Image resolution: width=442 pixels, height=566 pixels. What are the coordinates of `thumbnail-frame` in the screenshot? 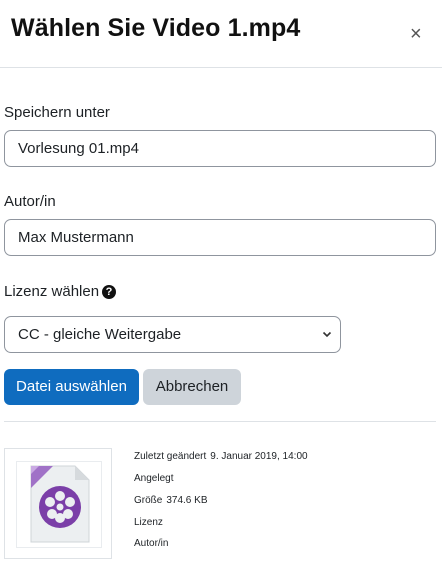 It's located at (59, 504).